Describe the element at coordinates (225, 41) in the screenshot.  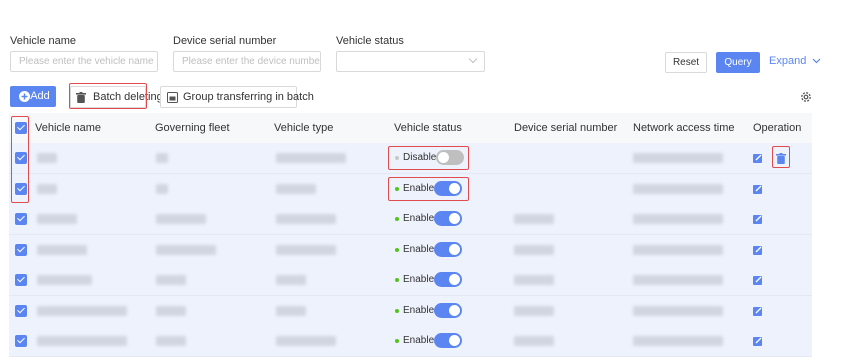
I see `device-serial-label: Device serial number` at that location.